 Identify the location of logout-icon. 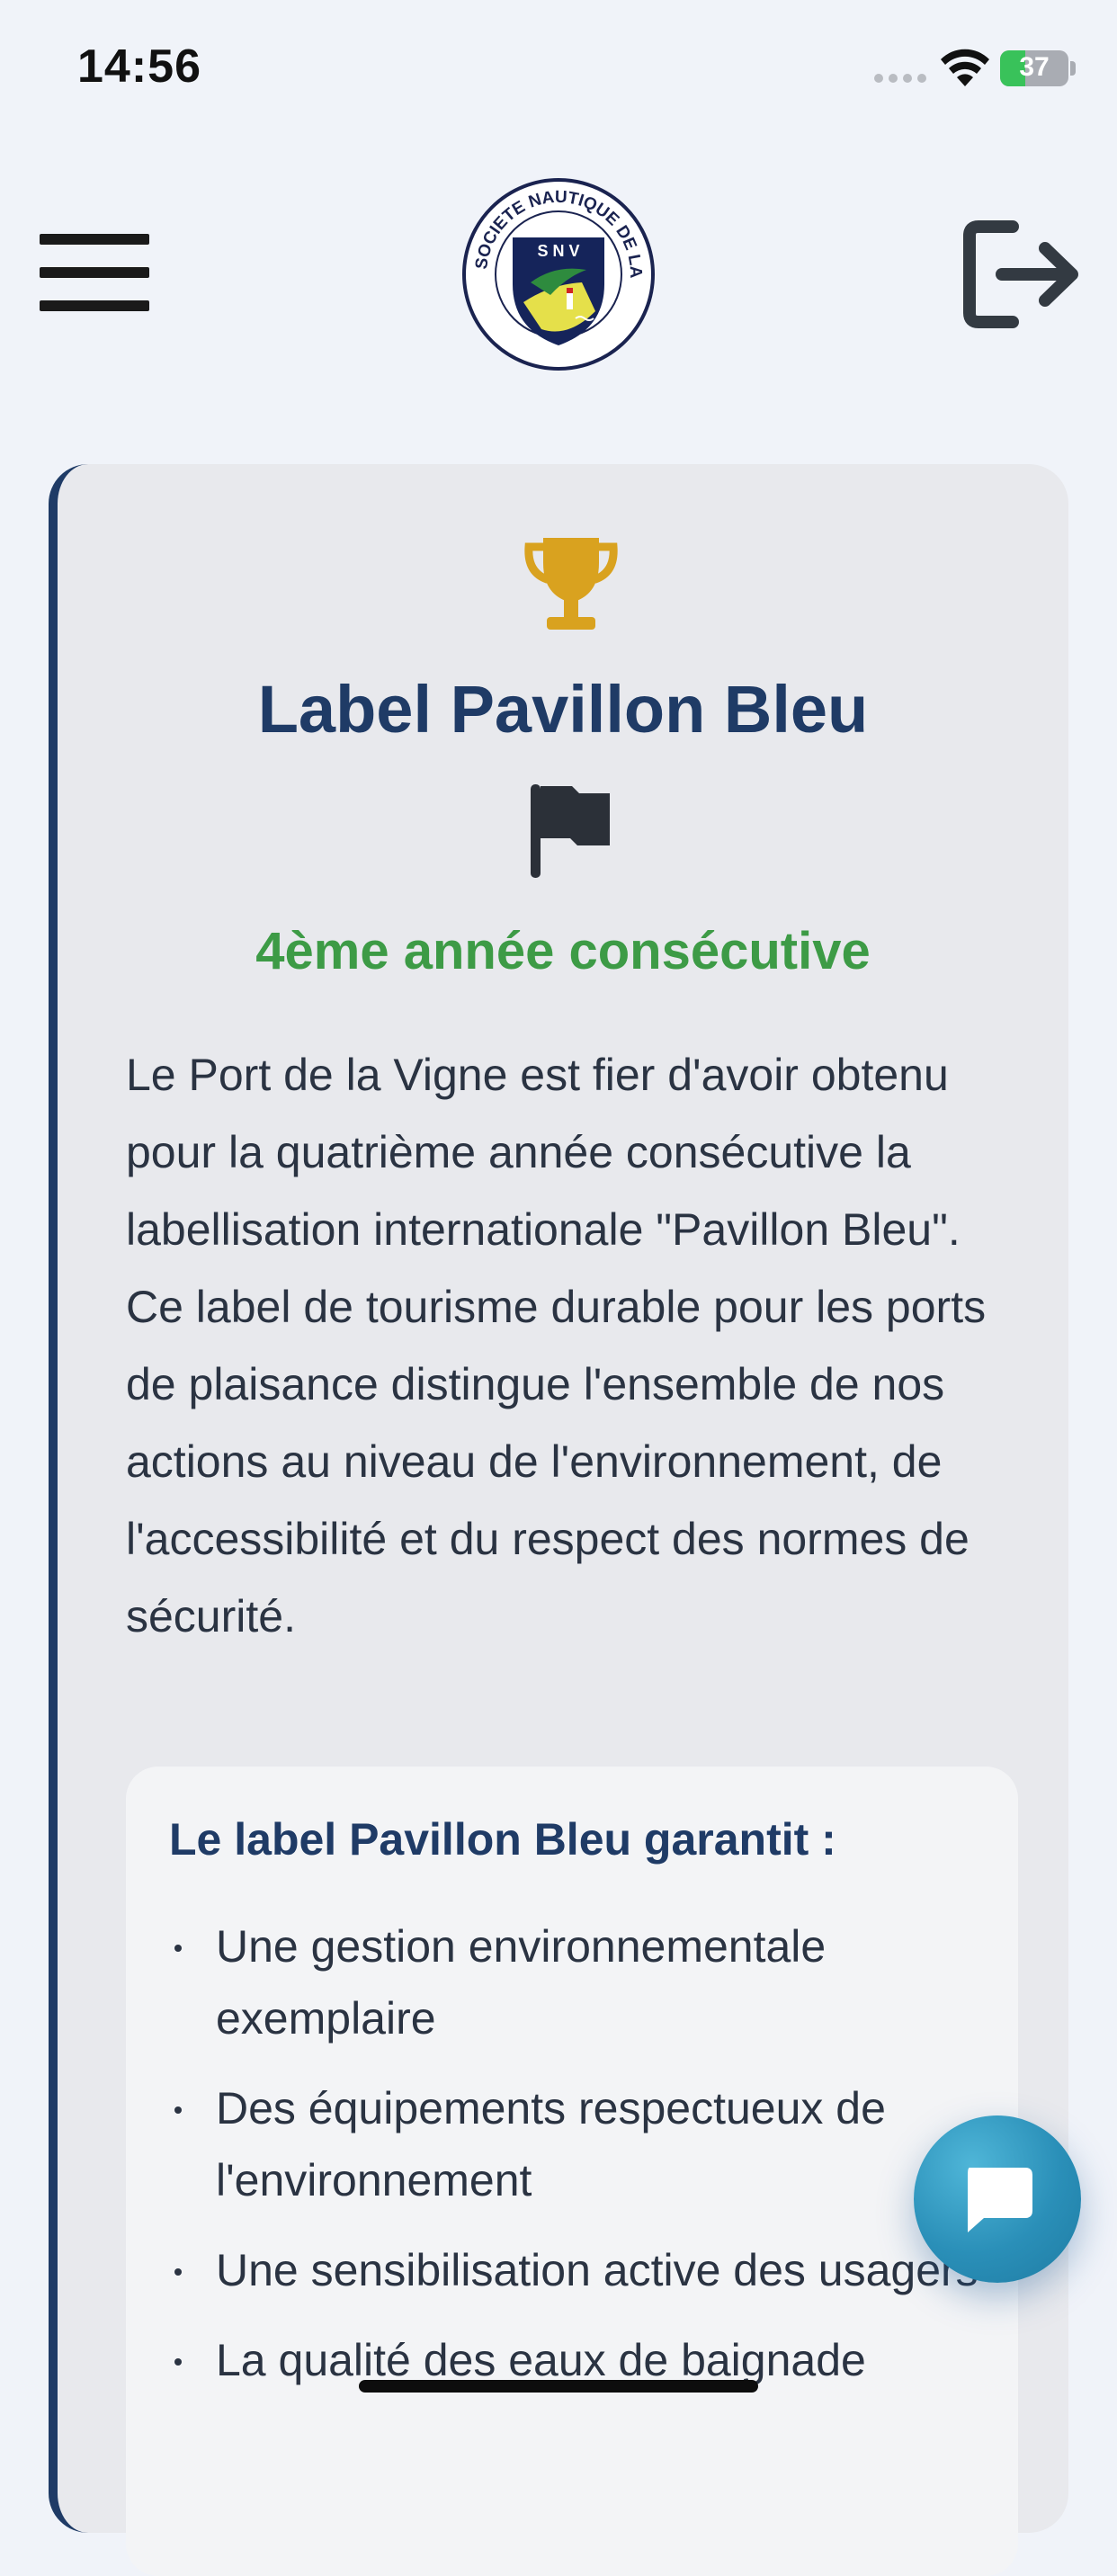
(1022, 274).